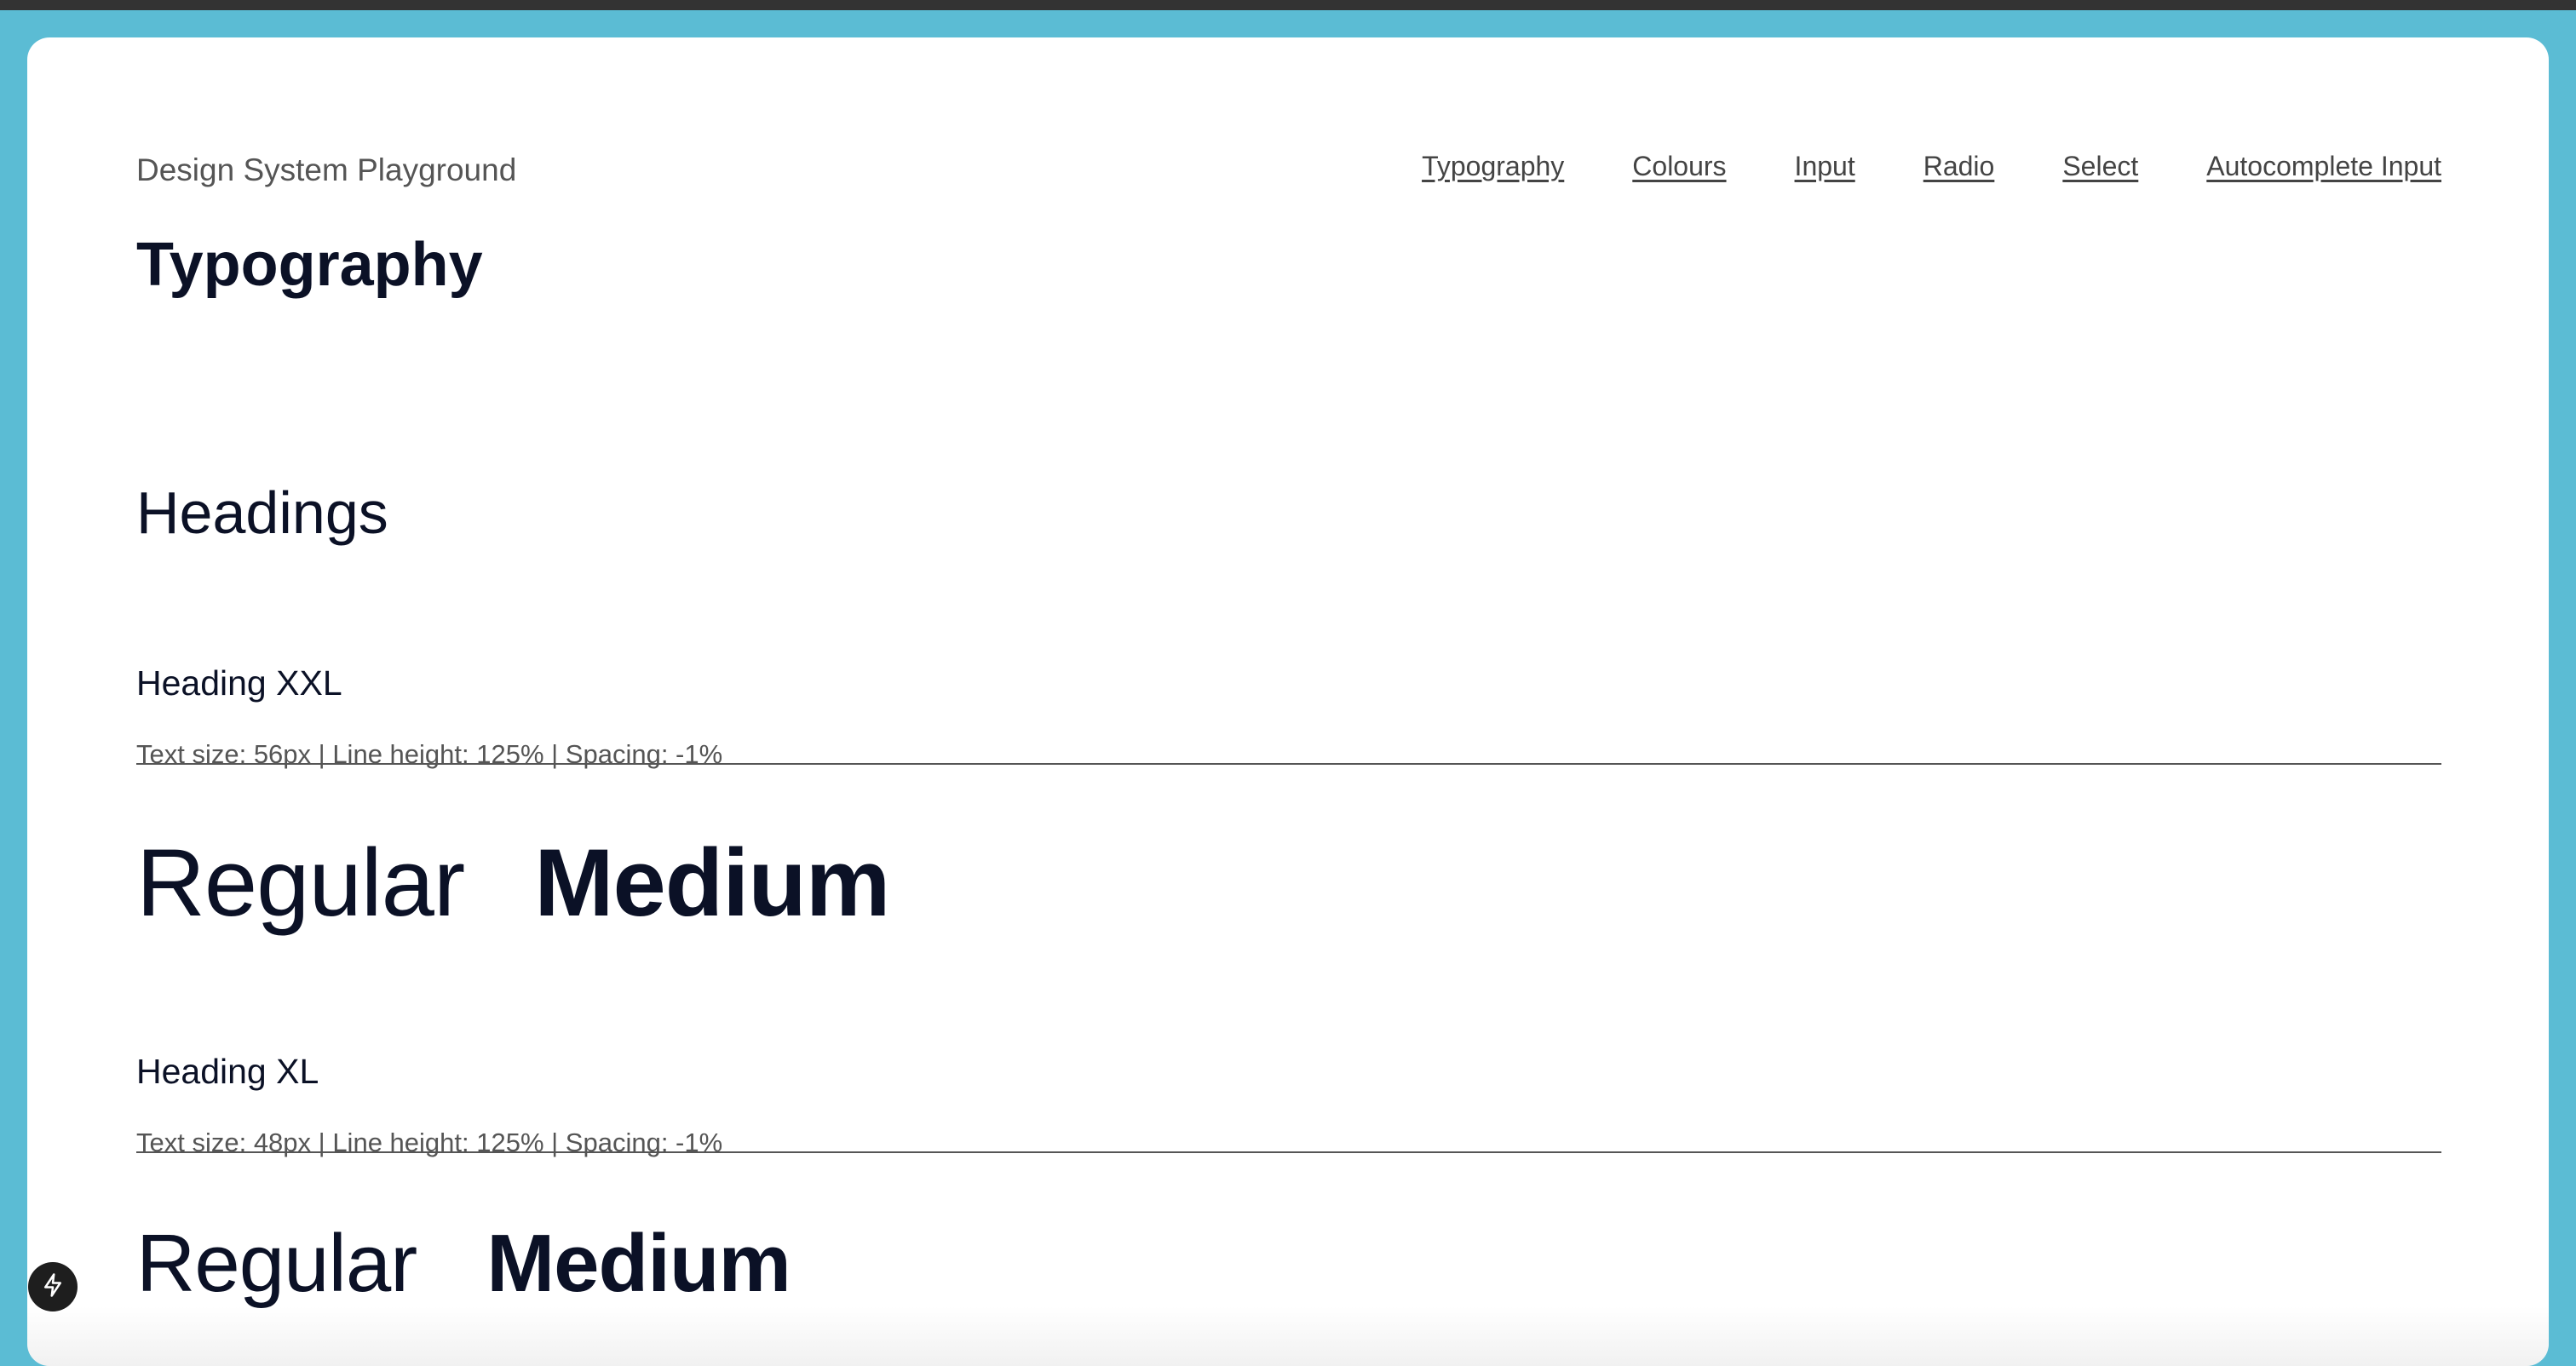 The height and width of the screenshot is (1366, 2576). I want to click on section-title-headings: Headings, so click(262, 512).